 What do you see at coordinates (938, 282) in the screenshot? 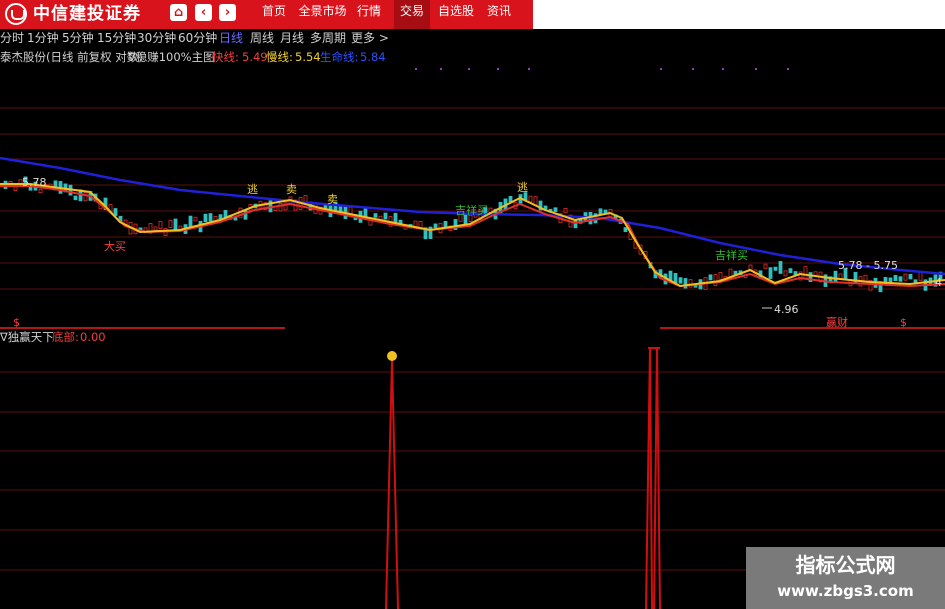
I see `right-edge-label: 4` at bounding box center [938, 282].